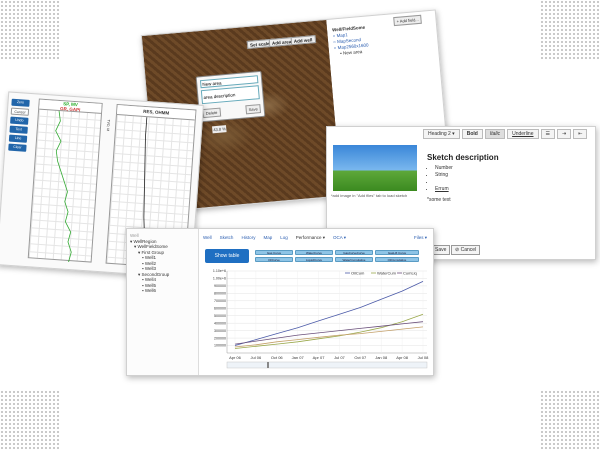 Image resolution: width=600 pixels, height=450 pixels. I want to click on line-button: Line, so click(18, 138).